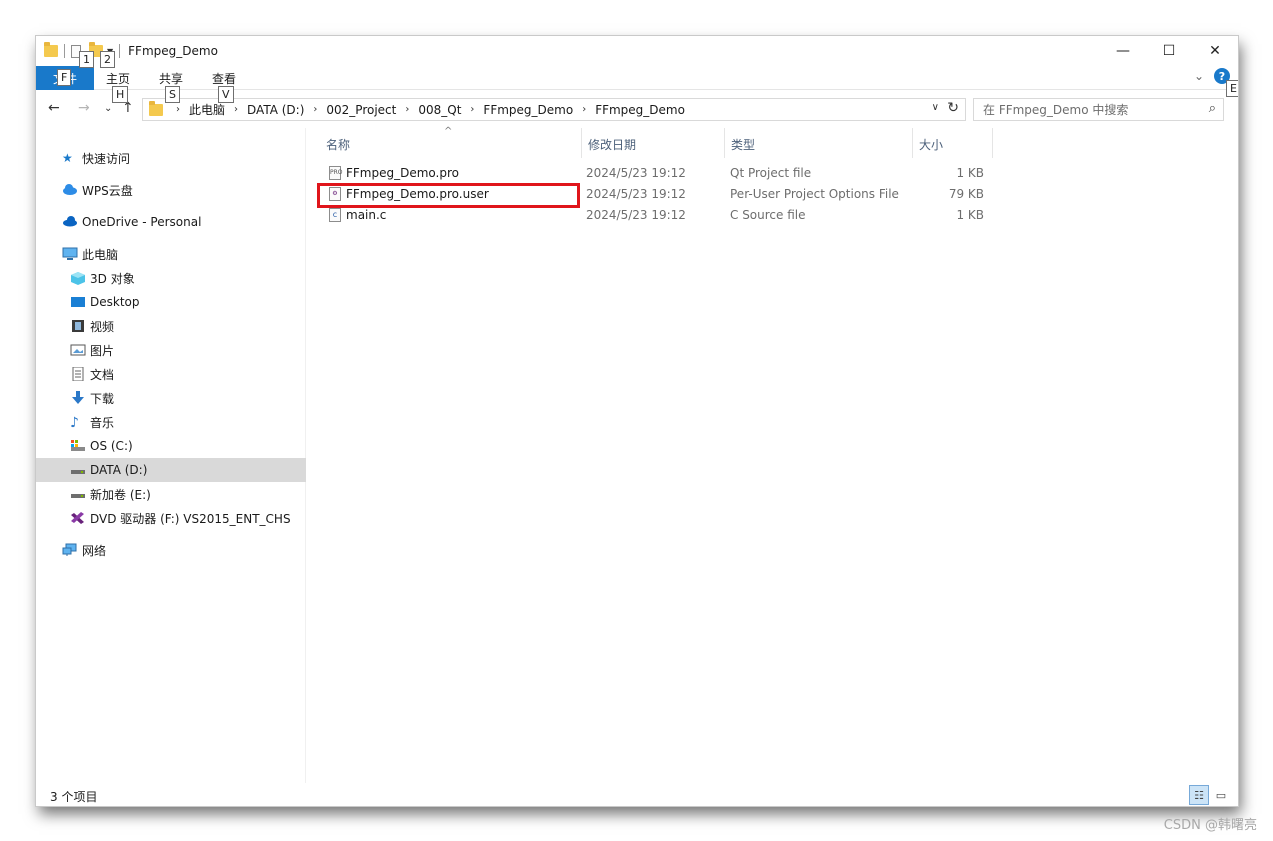 The image size is (1273, 841). I want to click on recent-locations-icon: ⌄, so click(108, 108).